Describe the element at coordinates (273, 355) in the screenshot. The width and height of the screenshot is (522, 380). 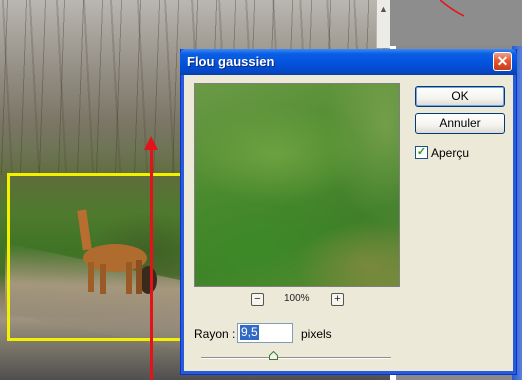
I see `slider-thumb-icon` at that location.